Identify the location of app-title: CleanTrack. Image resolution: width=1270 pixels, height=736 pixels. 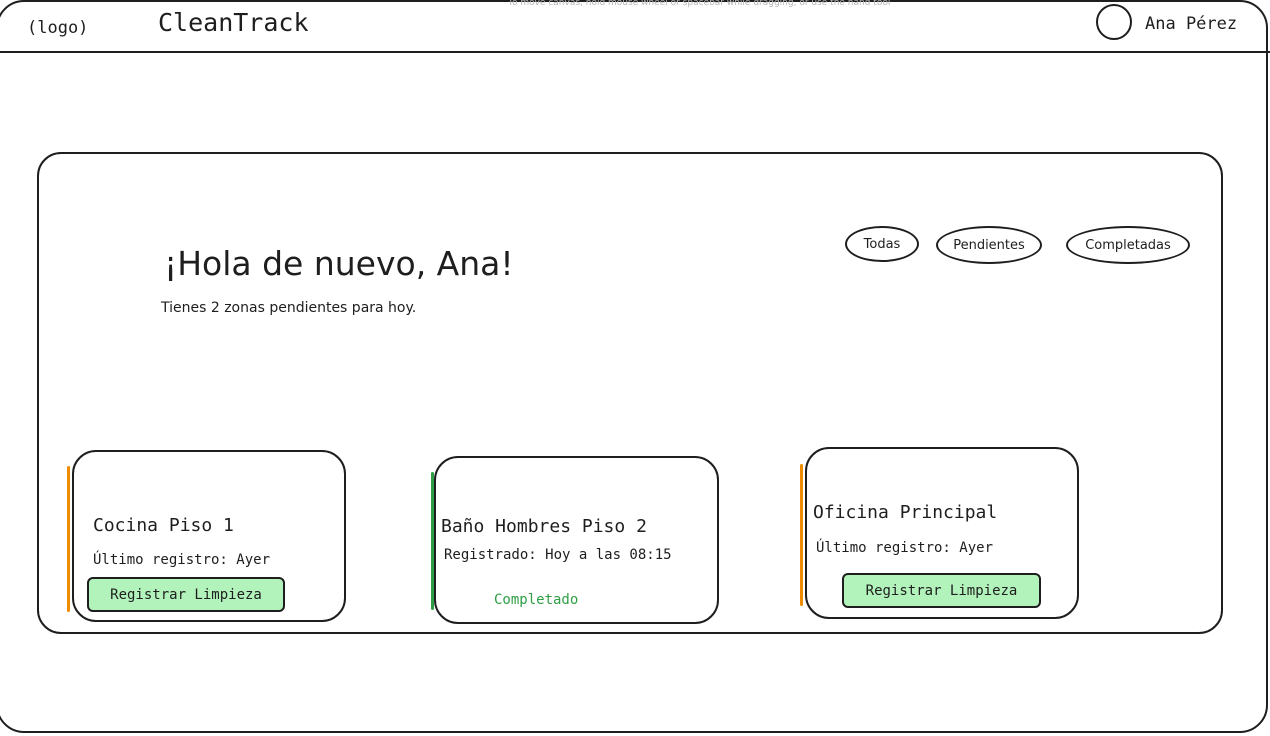
(233, 22).